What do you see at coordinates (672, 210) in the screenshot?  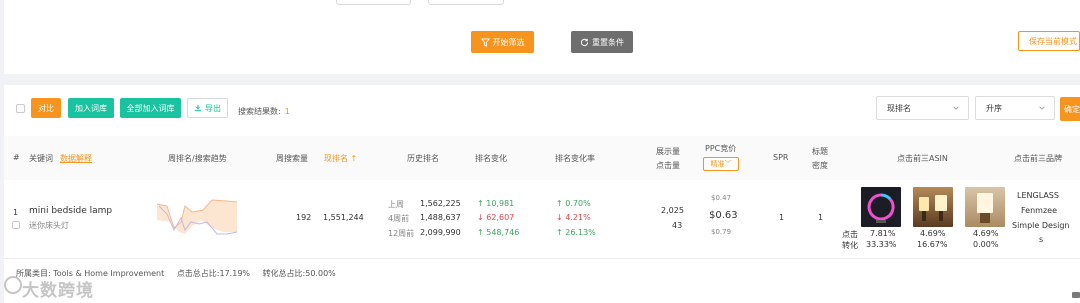 I see `impressions-value: 2,025` at bounding box center [672, 210].